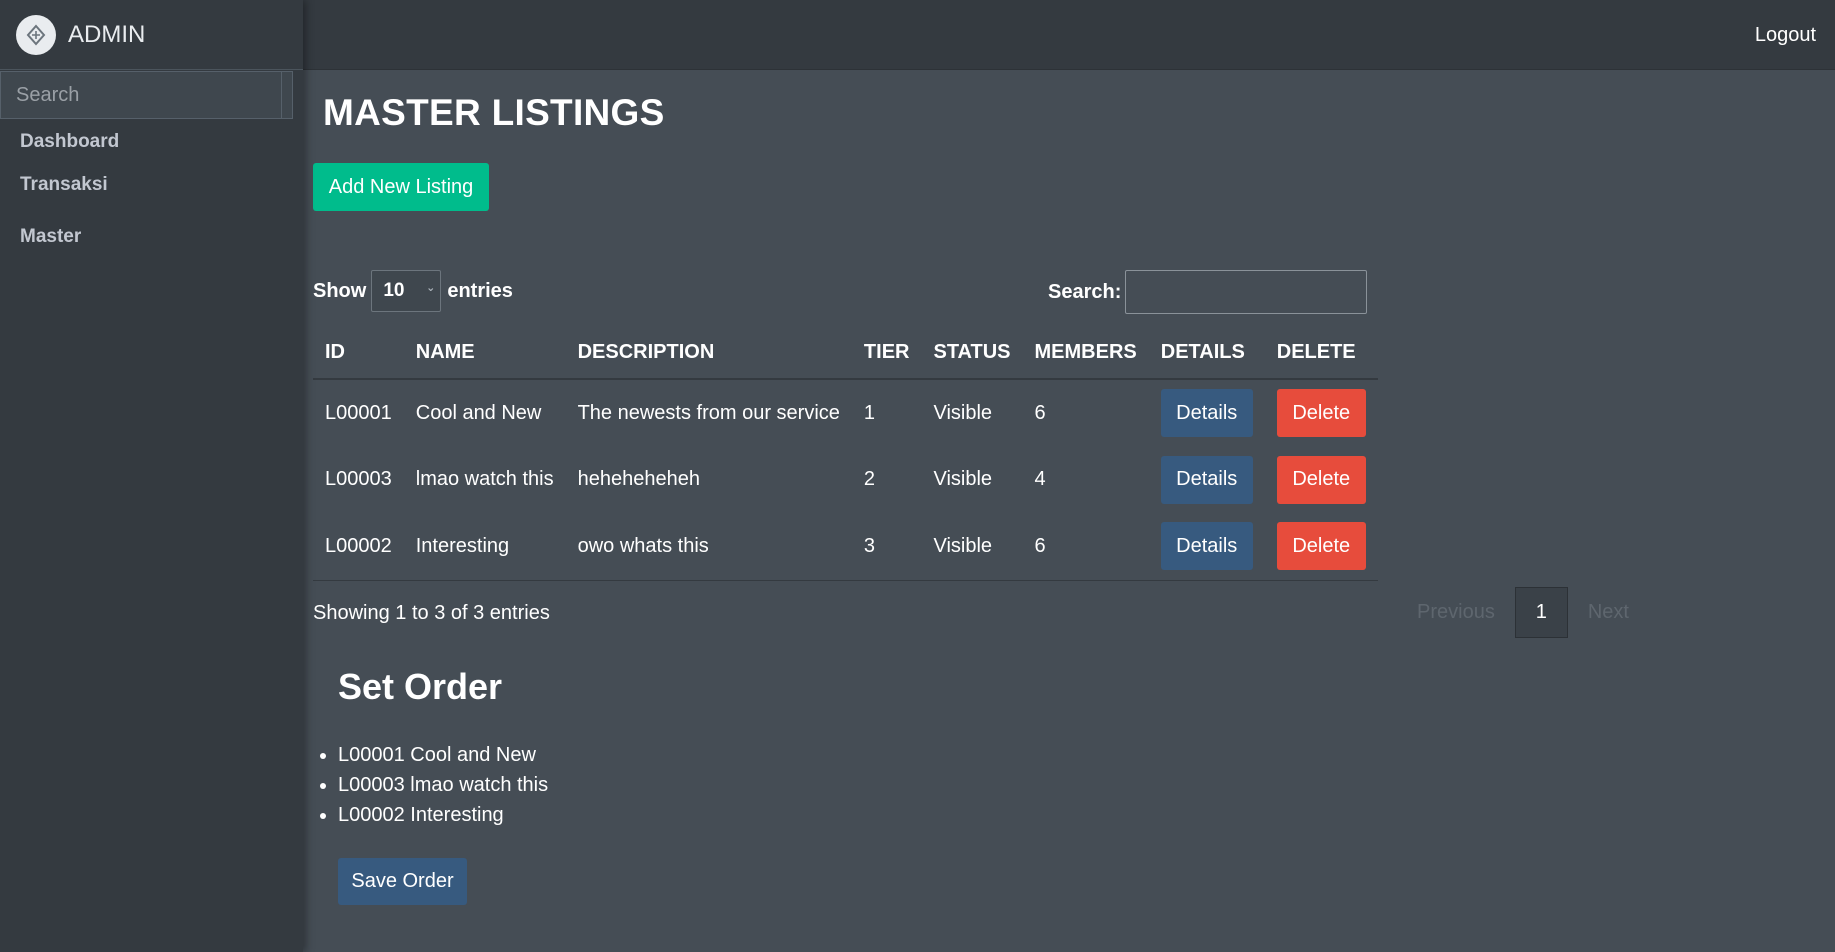 This screenshot has height=952, width=1835. What do you see at coordinates (708, 353) in the screenshot?
I see `column-header-description: DESCRIPTION` at bounding box center [708, 353].